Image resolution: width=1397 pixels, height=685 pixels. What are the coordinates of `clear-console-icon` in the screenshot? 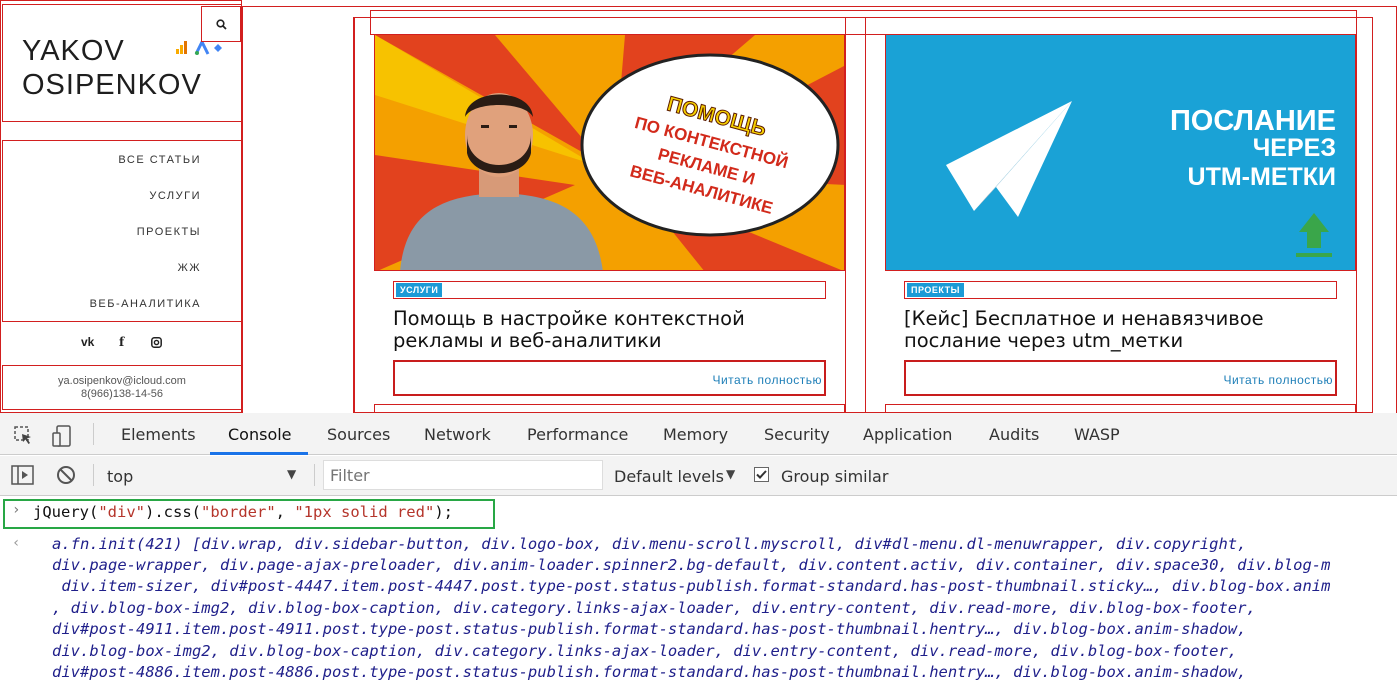 It's located at (66, 475).